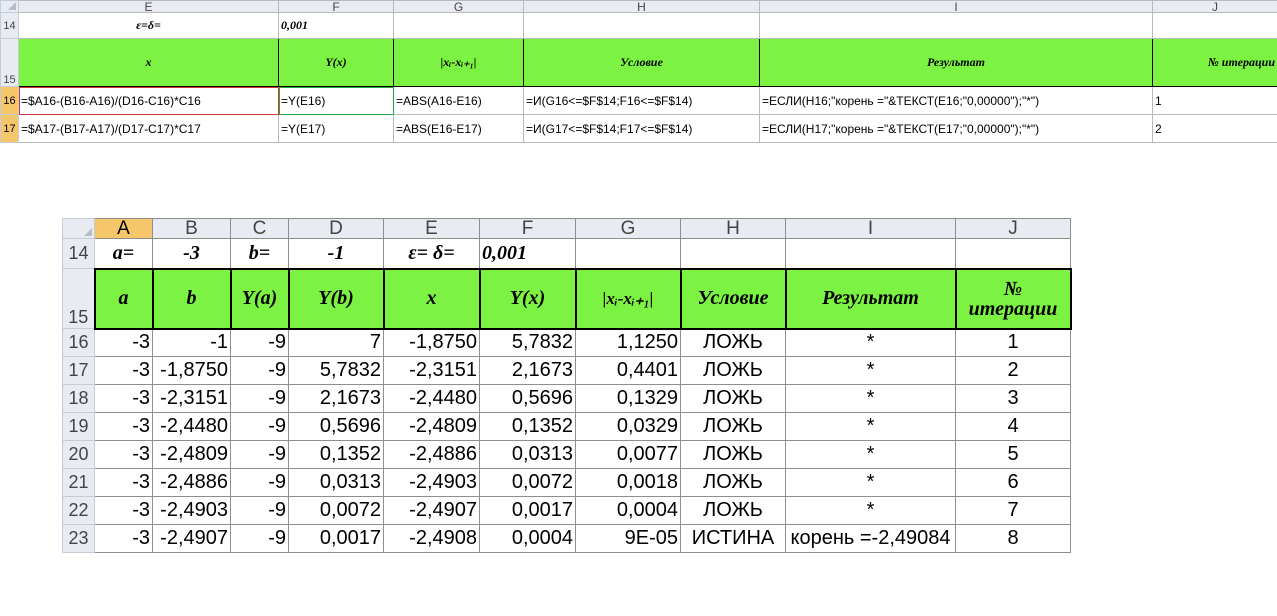 Image resolution: width=1277 pixels, height=616 pixels. I want to click on row-header-18: 18, so click(78, 398).